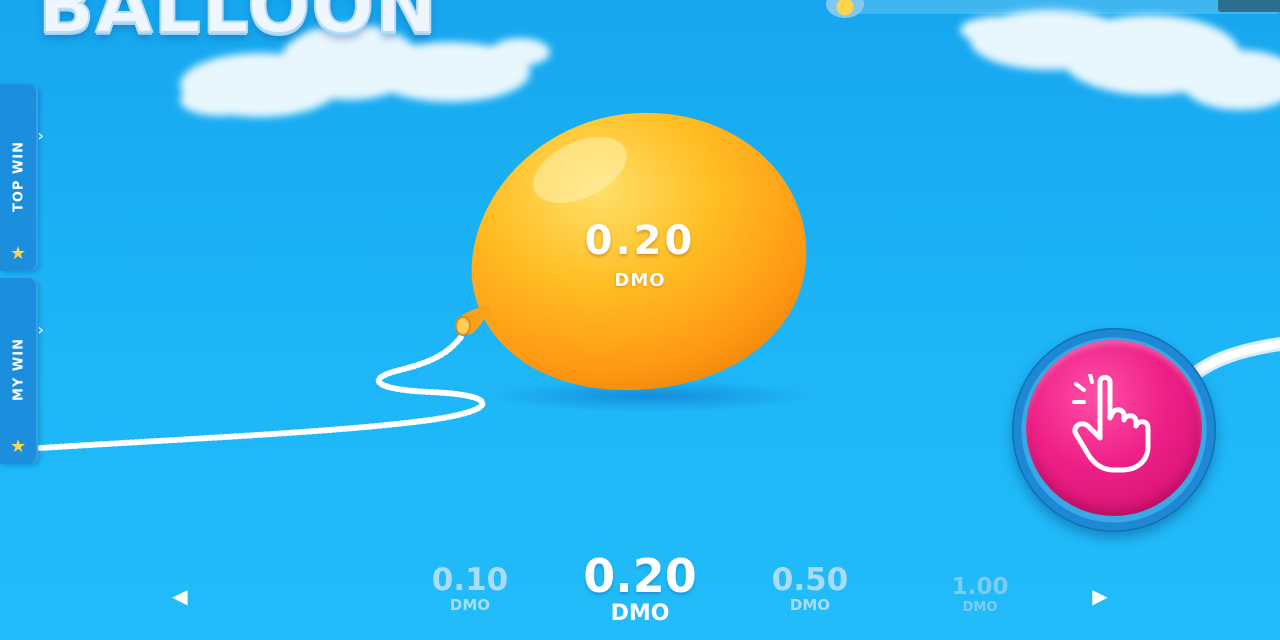  I want to click on bet-option: 1.00 DMO, so click(980, 594).